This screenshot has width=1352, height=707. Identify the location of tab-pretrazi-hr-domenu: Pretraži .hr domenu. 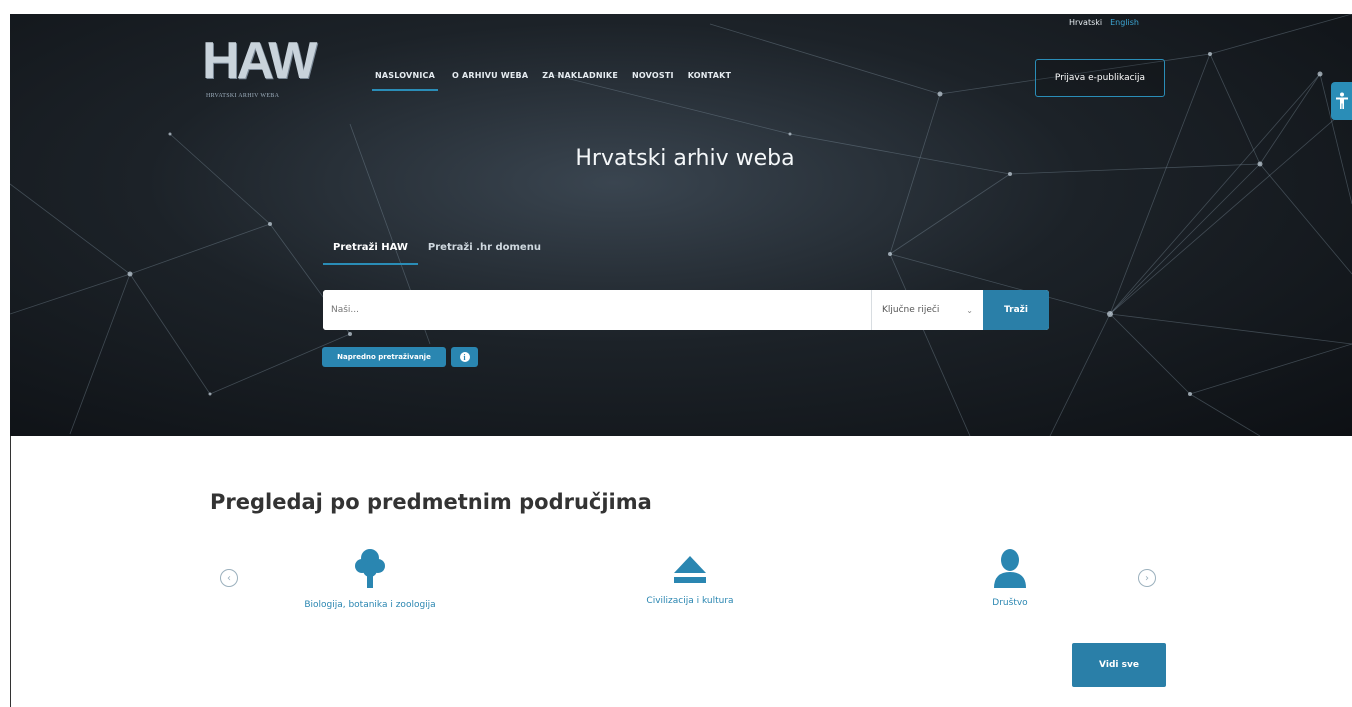
(484, 252).